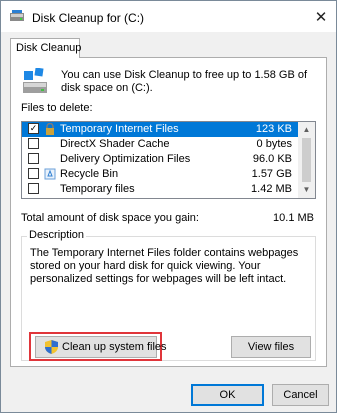 Image resolution: width=337 pixels, height=413 pixels. Describe the element at coordinates (271, 347) in the screenshot. I see `view-files-button: View files` at that location.